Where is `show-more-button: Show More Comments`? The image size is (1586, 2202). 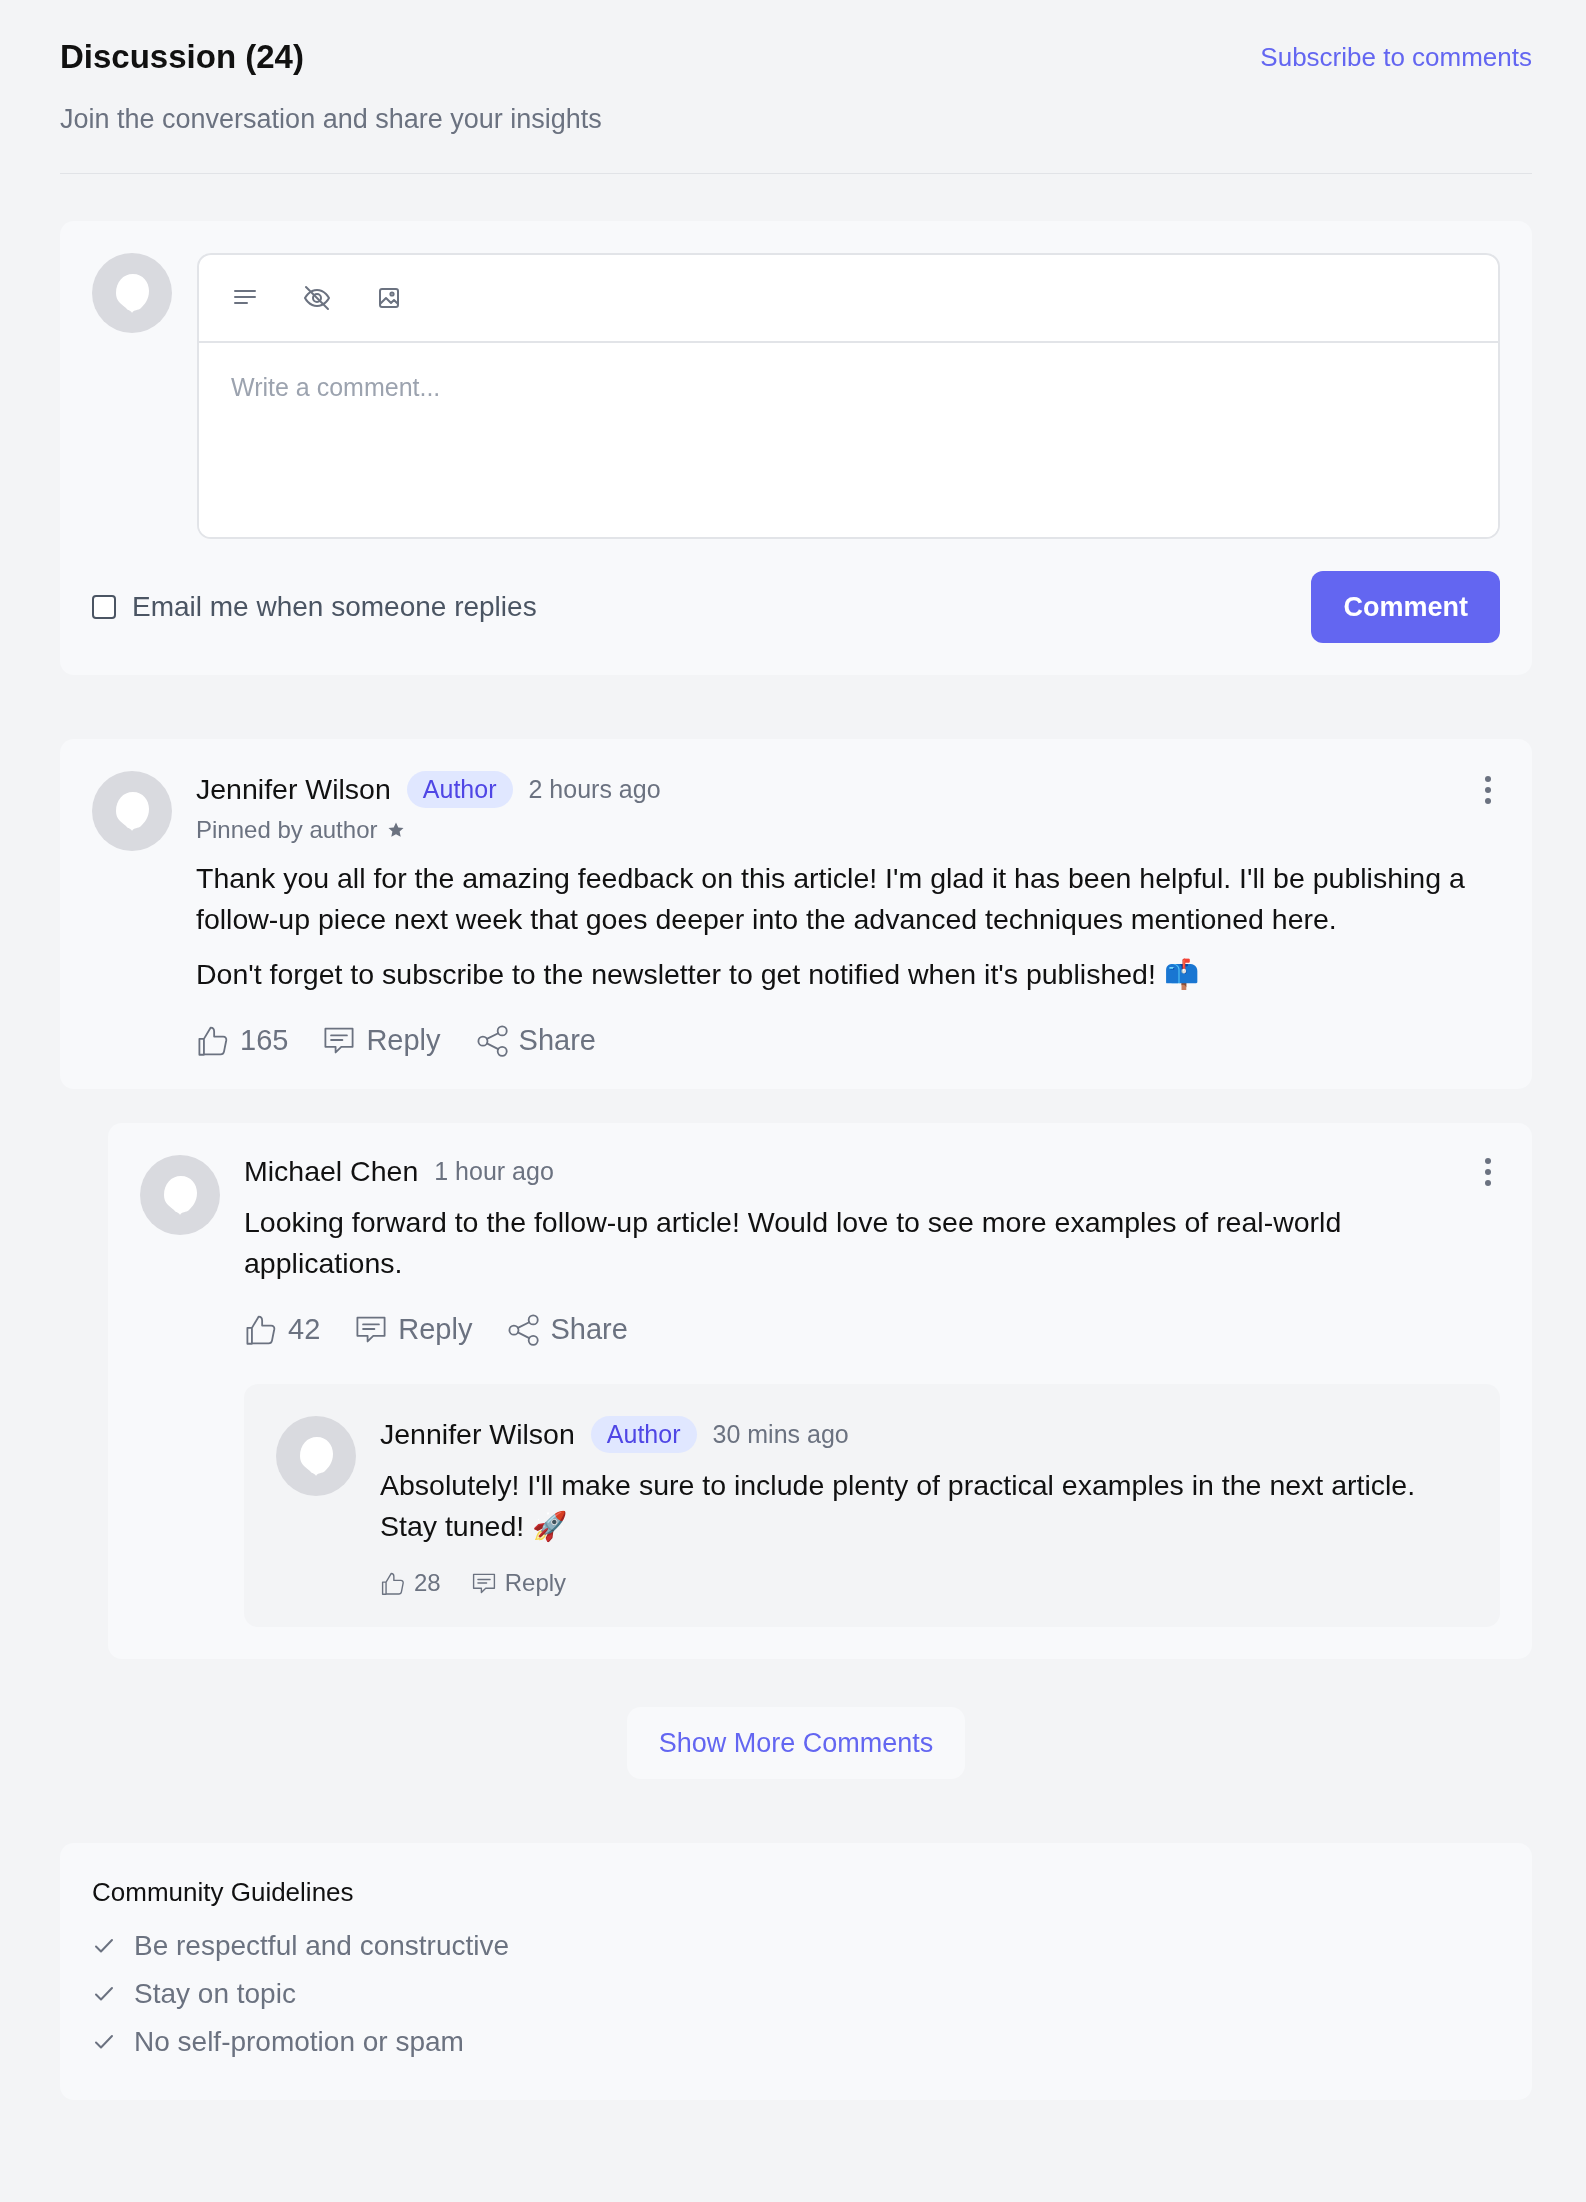 show-more-button: Show More Comments is located at coordinates (796, 1743).